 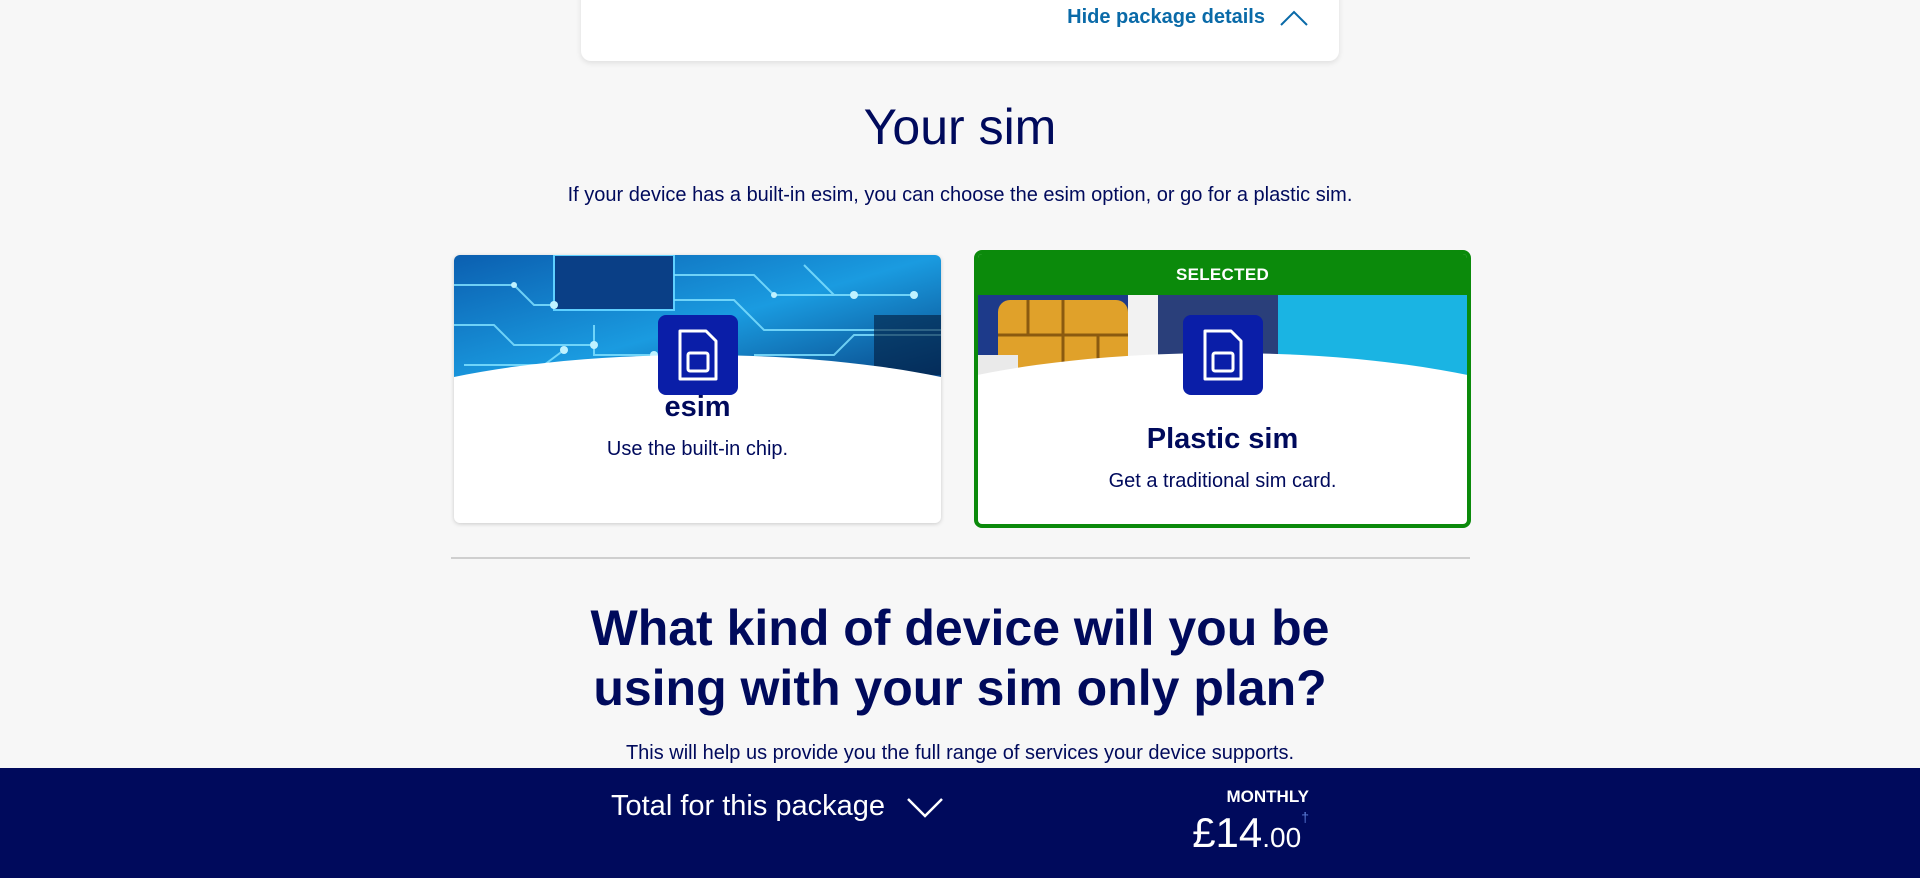 What do you see at coordinates (1222, 481) in the screenshot?
I see `plastic-sim-option-description: Get a traditional sim card.` at bounding box center [1222, 481].